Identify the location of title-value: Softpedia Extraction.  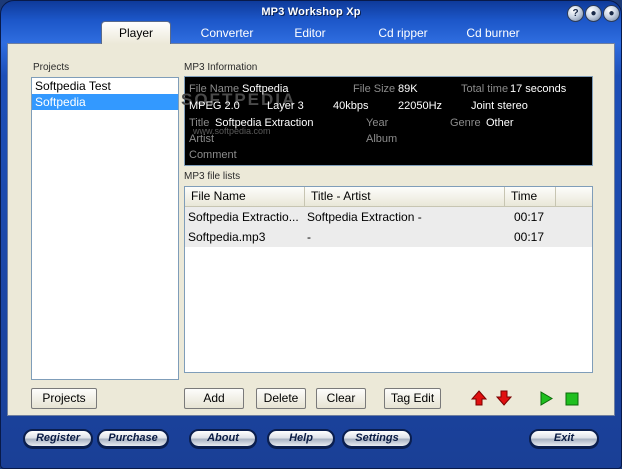
(264, 123).